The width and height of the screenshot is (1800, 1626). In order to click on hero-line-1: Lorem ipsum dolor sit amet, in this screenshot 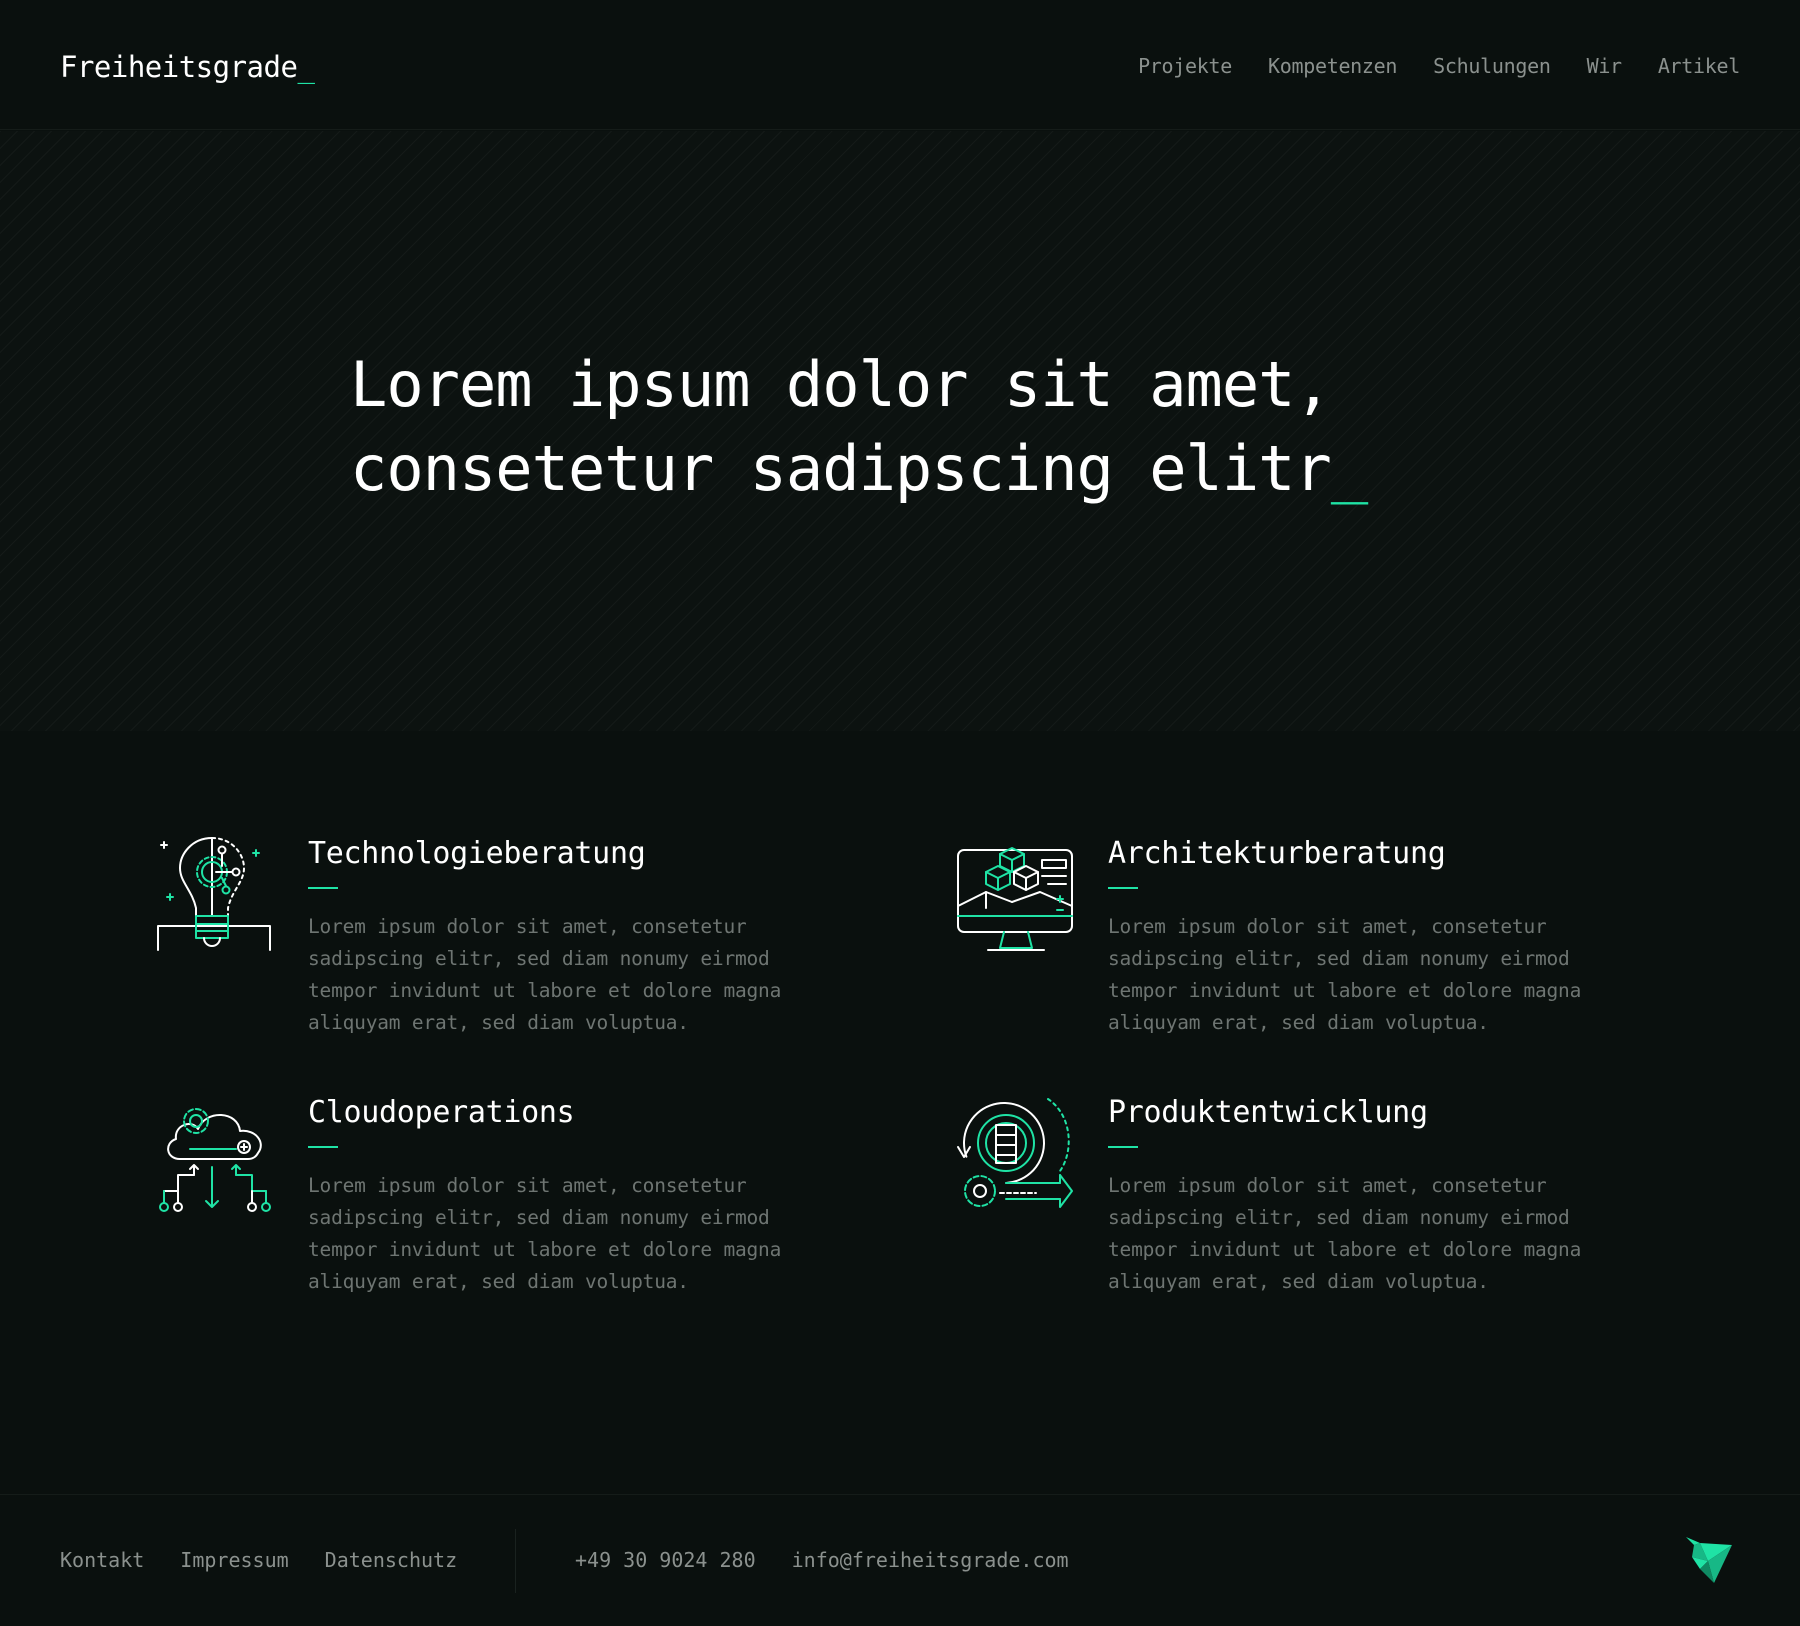, I will do `click(841, 384)`.